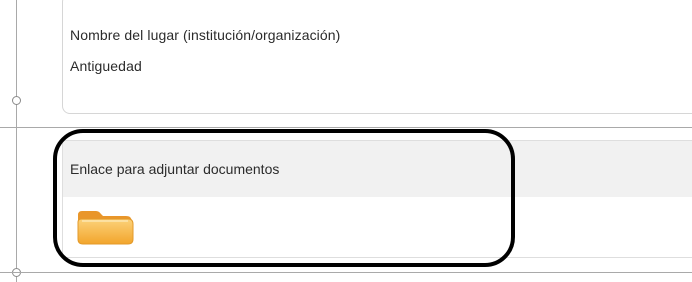  Describe the element at coordinates (16, 141) in the screenshot. I see `timeline-line` at that location.